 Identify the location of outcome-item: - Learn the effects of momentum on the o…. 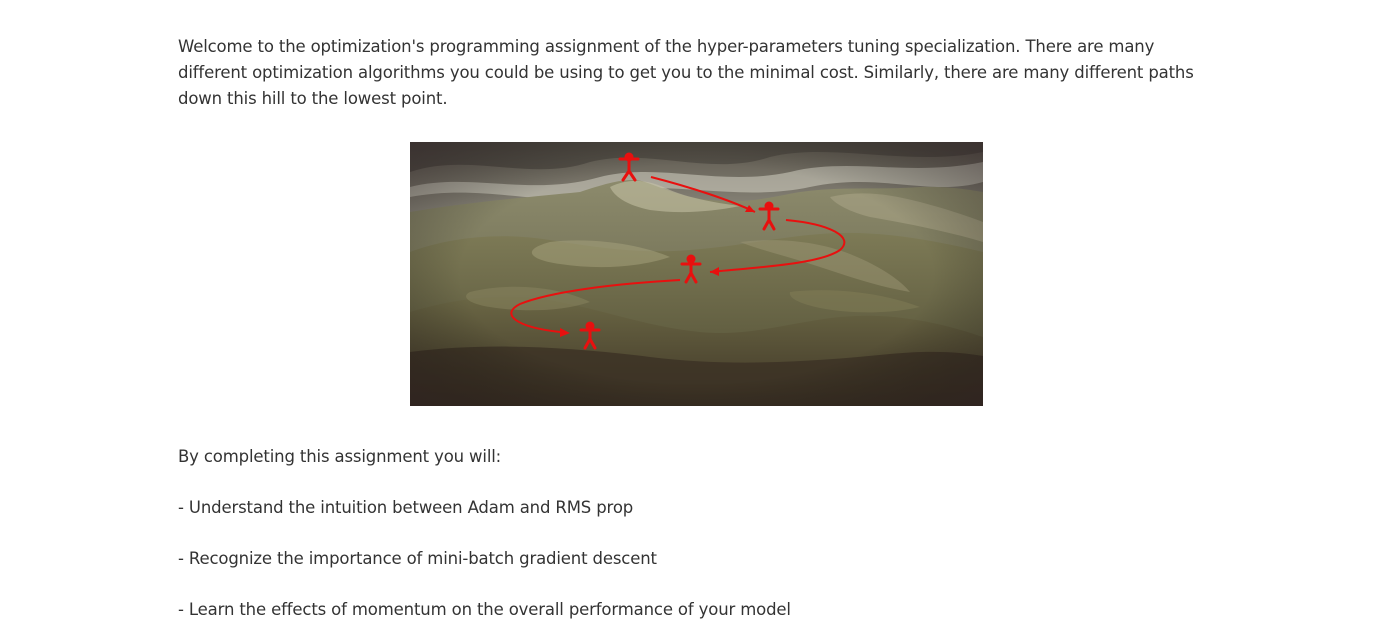
(484, 609).